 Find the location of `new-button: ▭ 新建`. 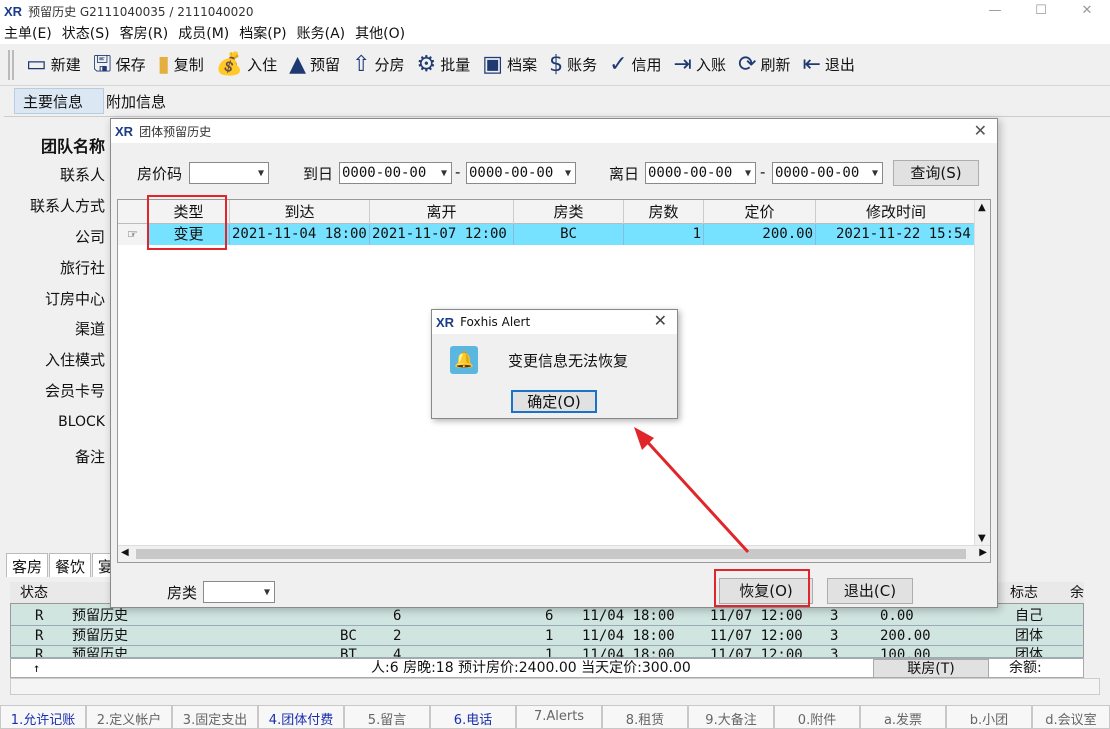

new-button: ▭ 新建 is located at coordinates (53, 65).